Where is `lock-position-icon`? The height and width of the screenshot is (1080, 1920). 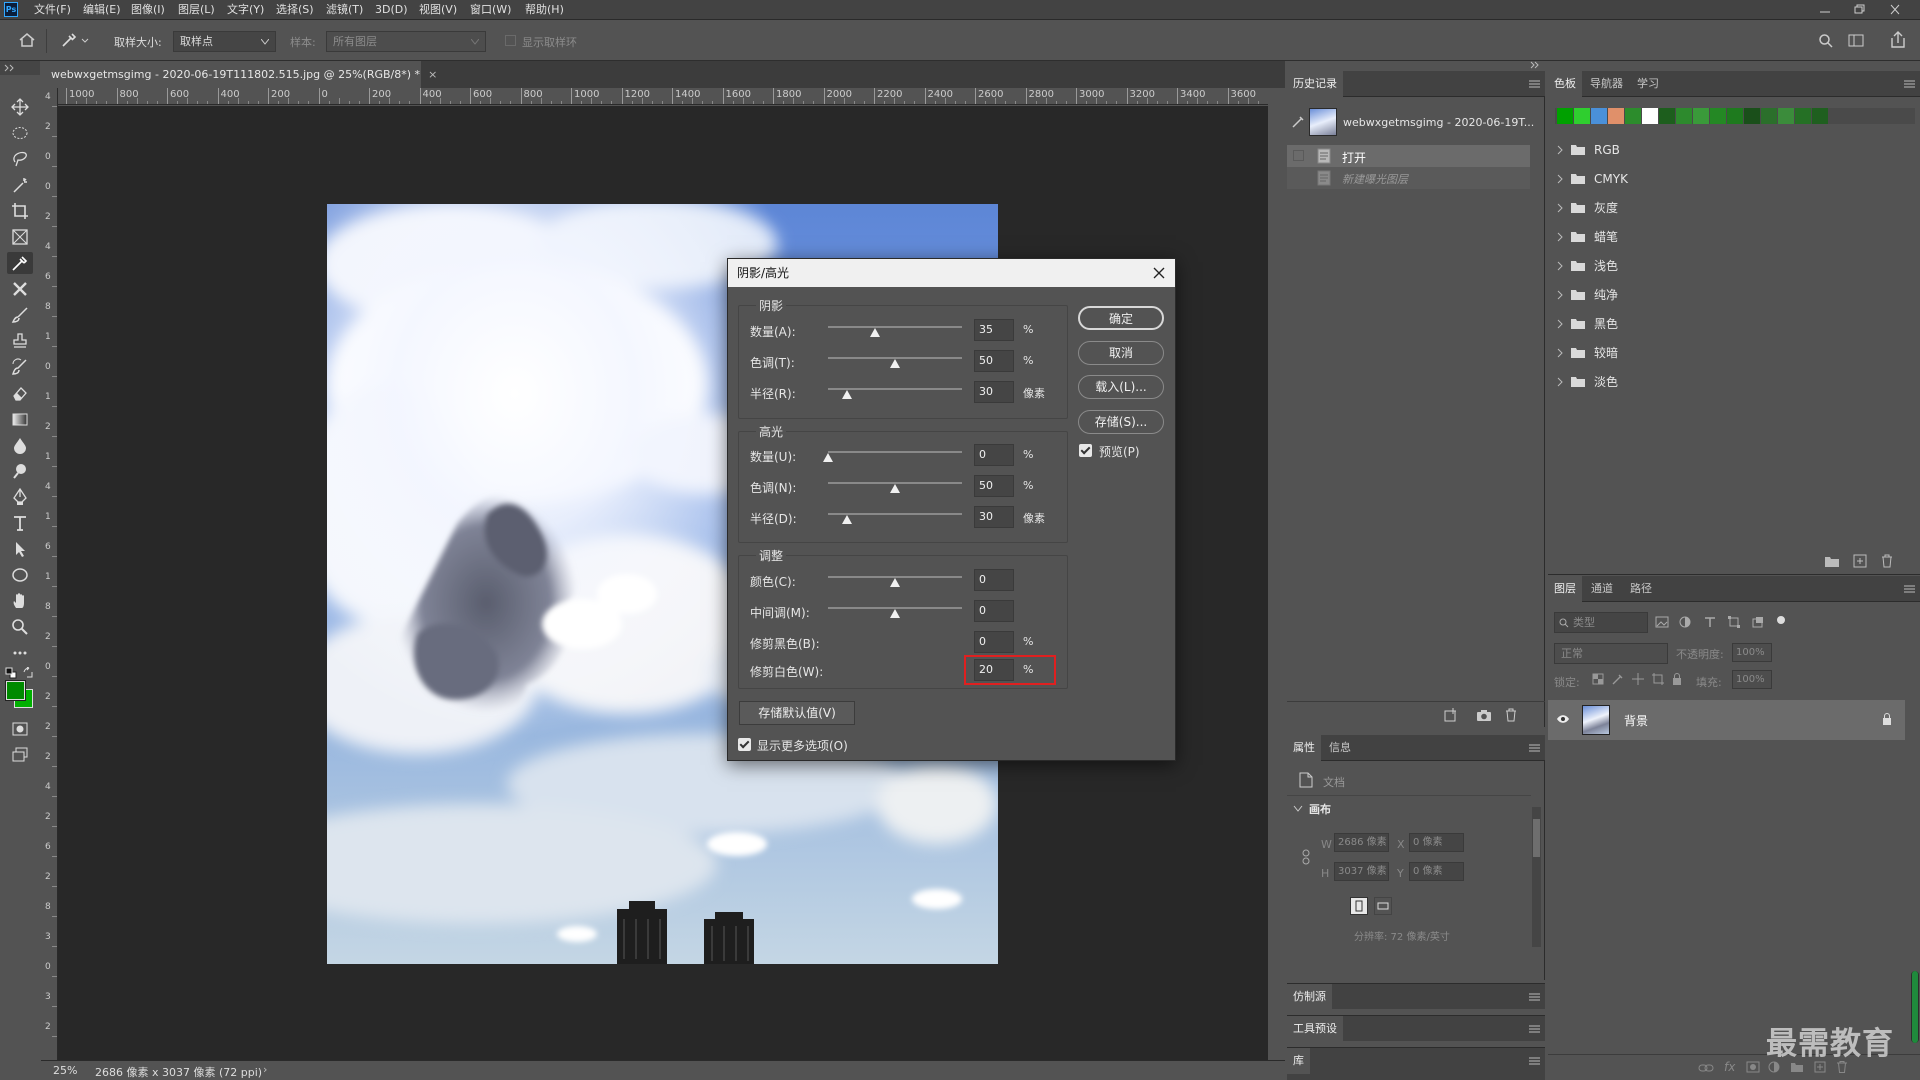 lock-position-icon is located at coordinates (1638, 679).